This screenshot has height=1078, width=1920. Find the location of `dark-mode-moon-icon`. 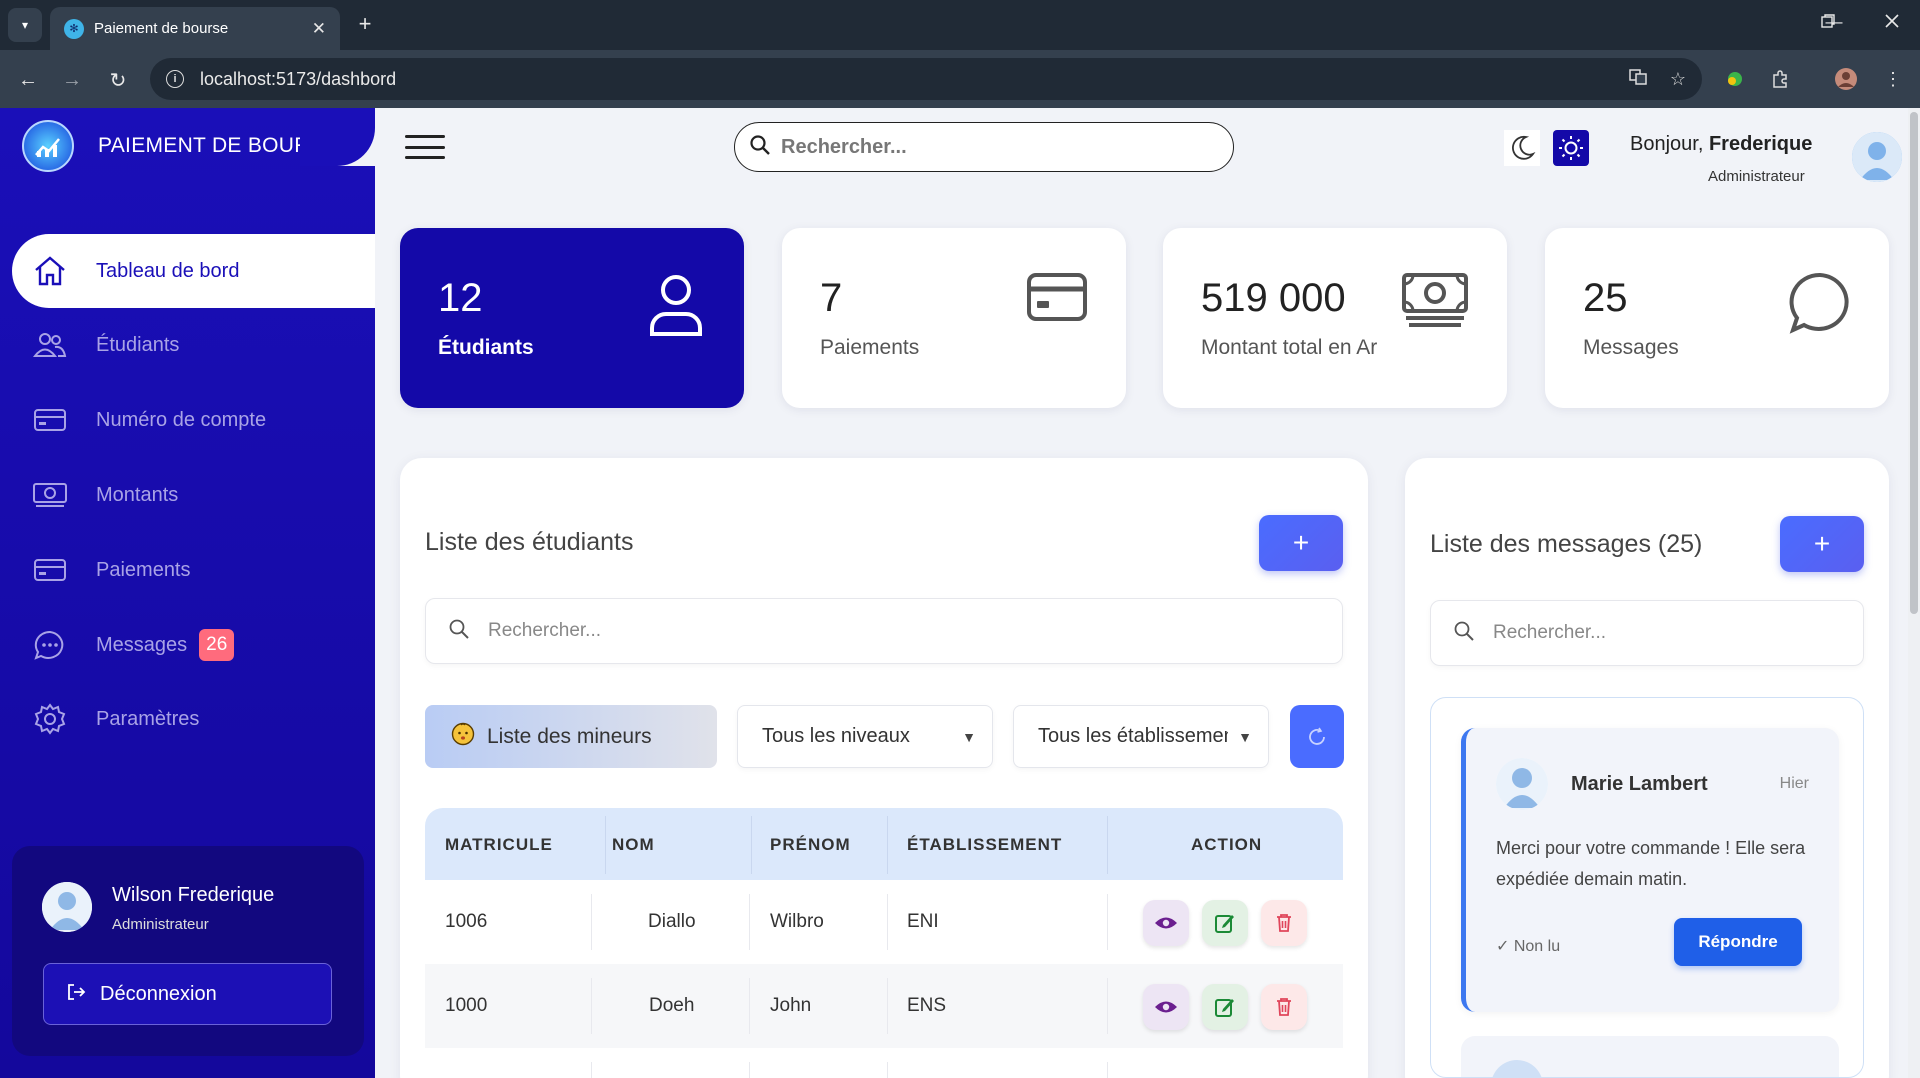

dark-mode-moon-icon is located at coordinates (1522, 148).